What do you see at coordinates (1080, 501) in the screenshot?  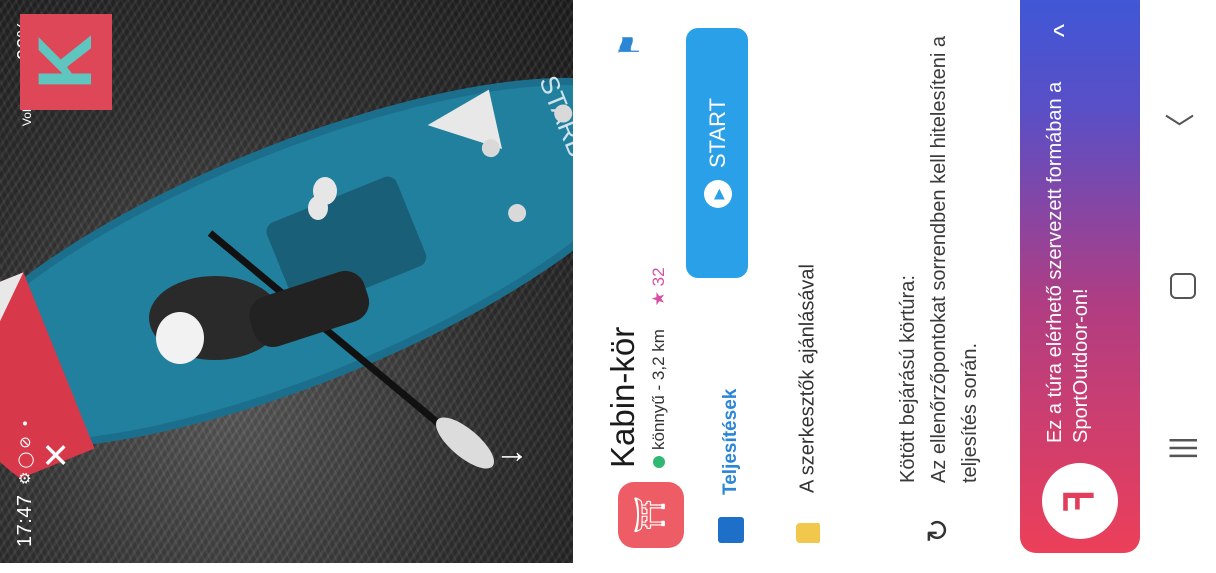 I see `sportoutdoor-logo: ꟻ` at bounding box center [1080, 501].